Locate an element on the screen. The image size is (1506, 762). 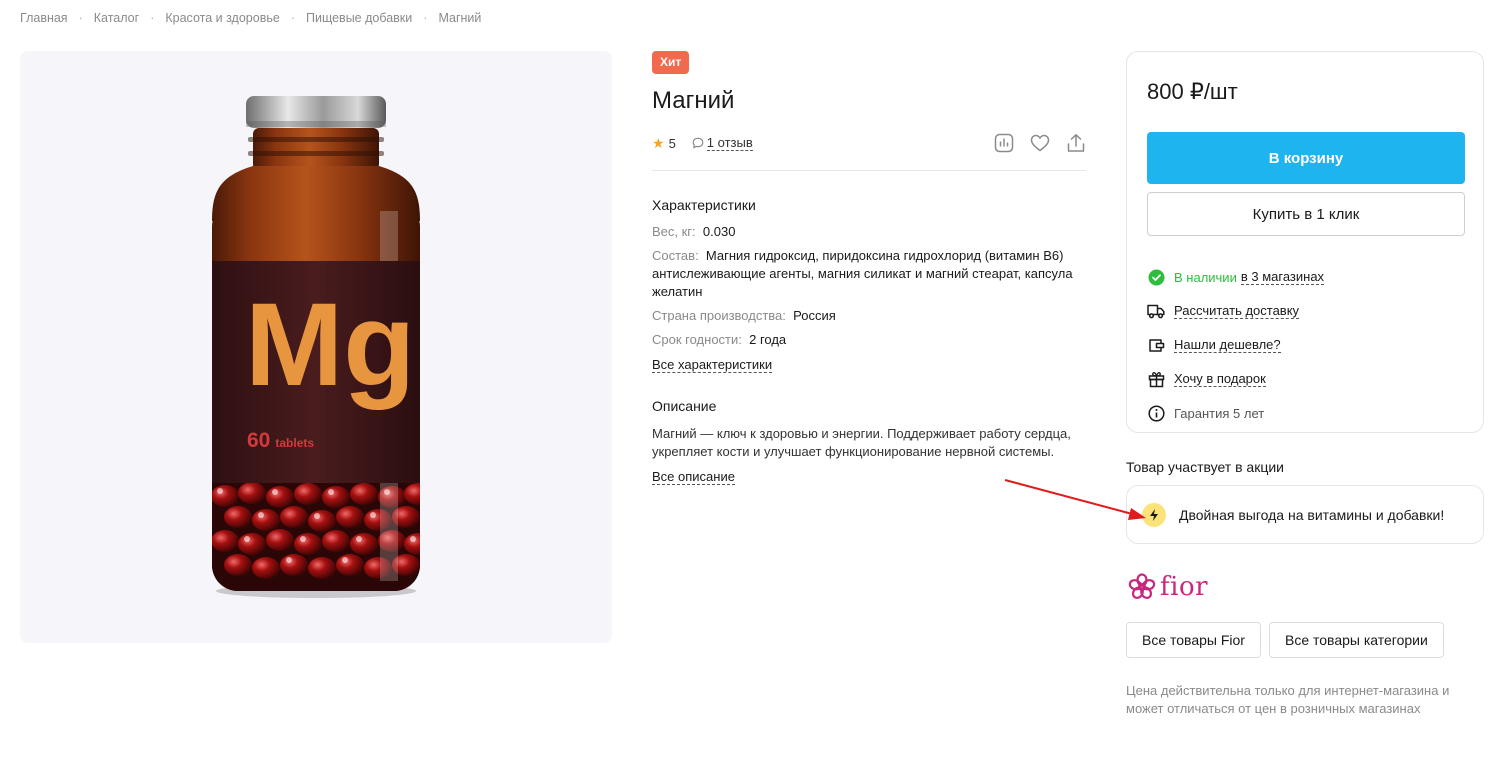
heart-icon is located at coordinates (1040, 143).